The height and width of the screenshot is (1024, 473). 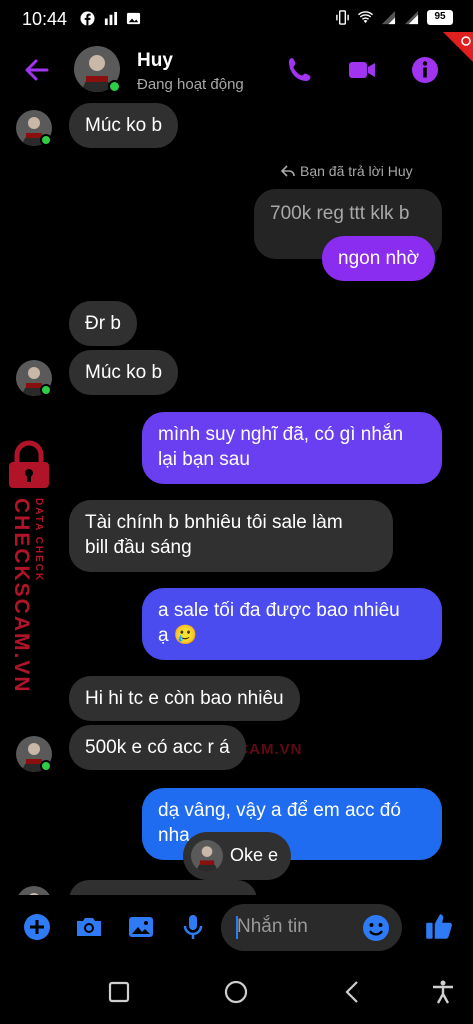 I want to click on sent-message: a sale tối đa được bao nhiêu ạ 🥲, so click(x=292, y=624).